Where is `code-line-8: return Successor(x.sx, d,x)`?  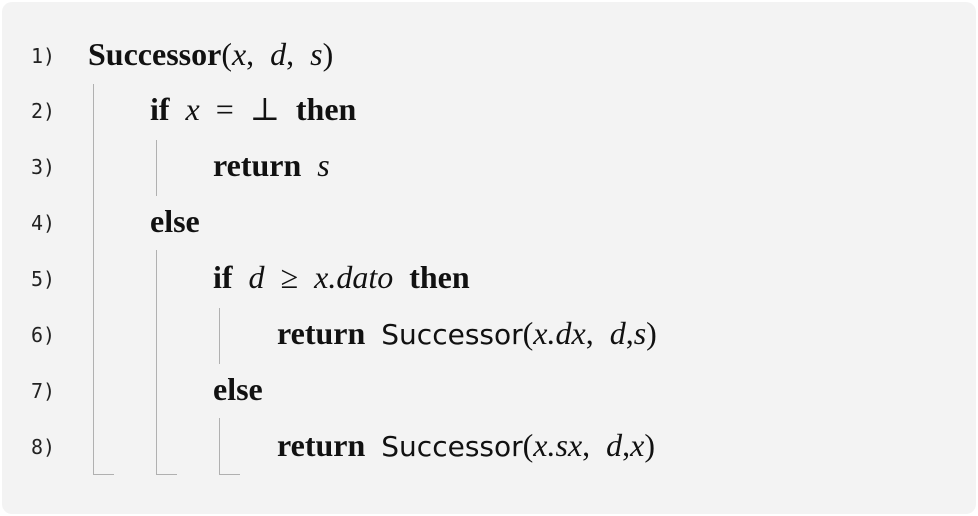
code-line-8: return Successor(x.sx, d,x) is located at coordinates (466, 445).